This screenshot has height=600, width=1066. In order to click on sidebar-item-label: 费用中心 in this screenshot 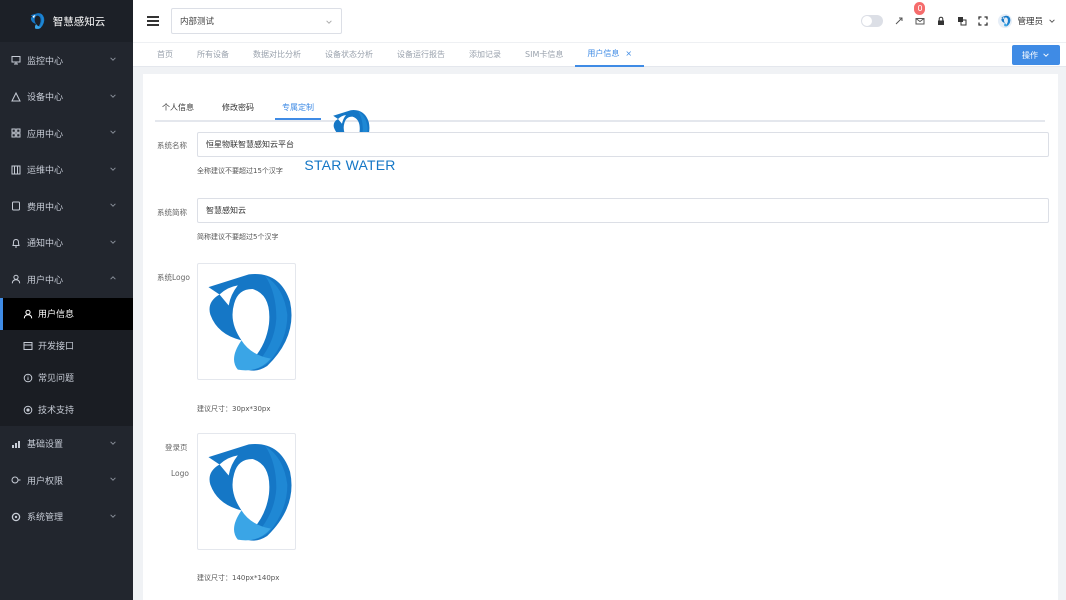, I will do `click(45, 207)`.